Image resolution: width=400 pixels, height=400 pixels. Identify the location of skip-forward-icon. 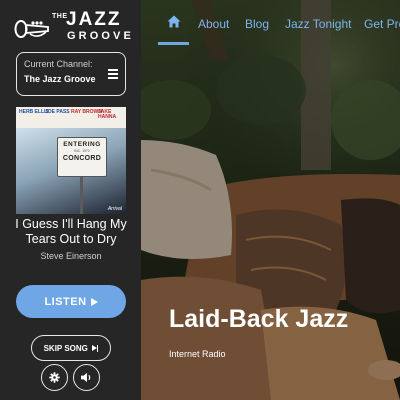
(95, 348).